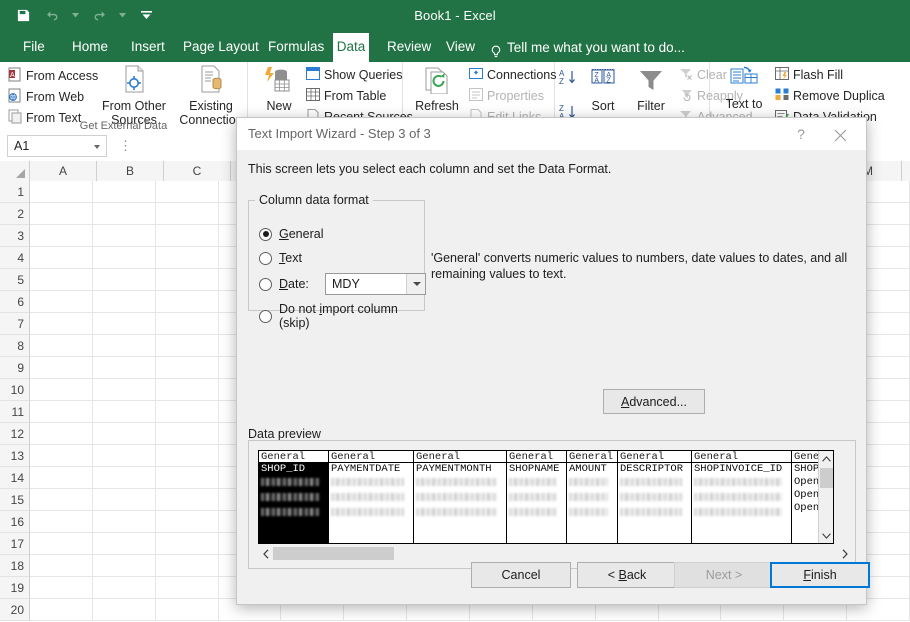 The width and height of the screenshot is (910, 622). I want to click on preview-column-shop_id: General SHOP_ID, so click(294, 497).